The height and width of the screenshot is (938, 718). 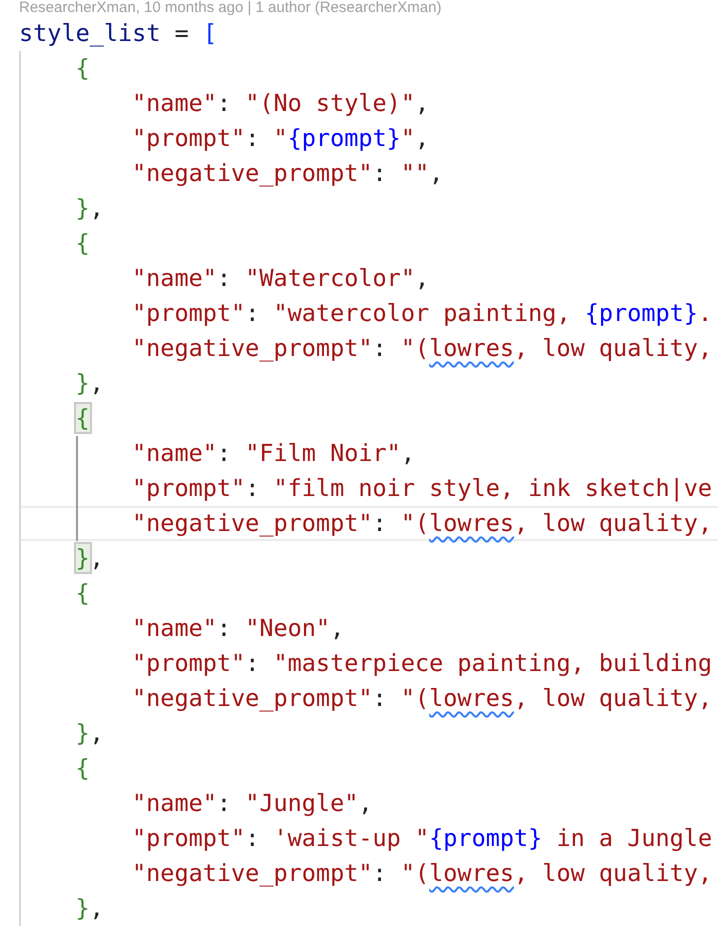 I want to click on code-line: "negative_prompt": "",, so click(x=287, y=173).